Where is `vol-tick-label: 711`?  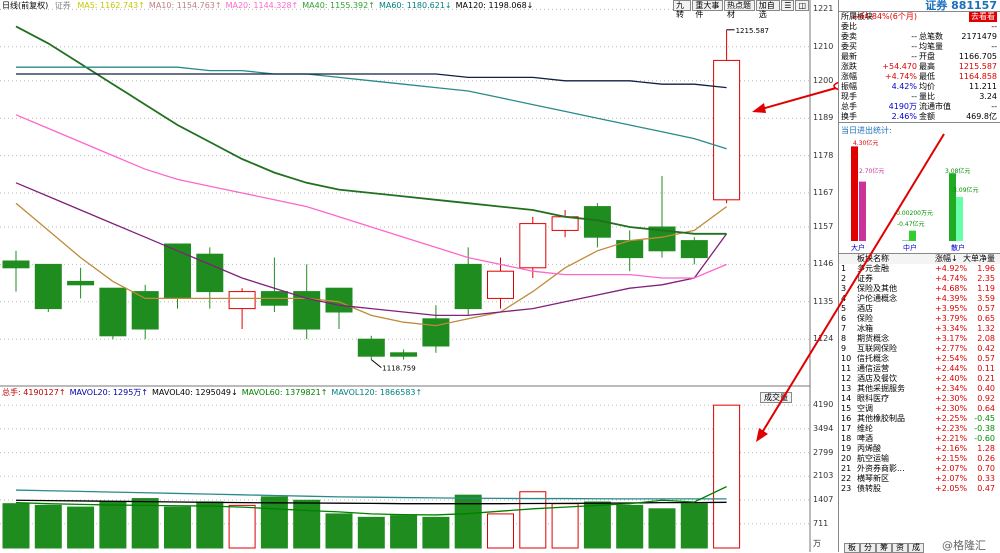
vol-tick-label: 711 is located at coordinates (820, 523).